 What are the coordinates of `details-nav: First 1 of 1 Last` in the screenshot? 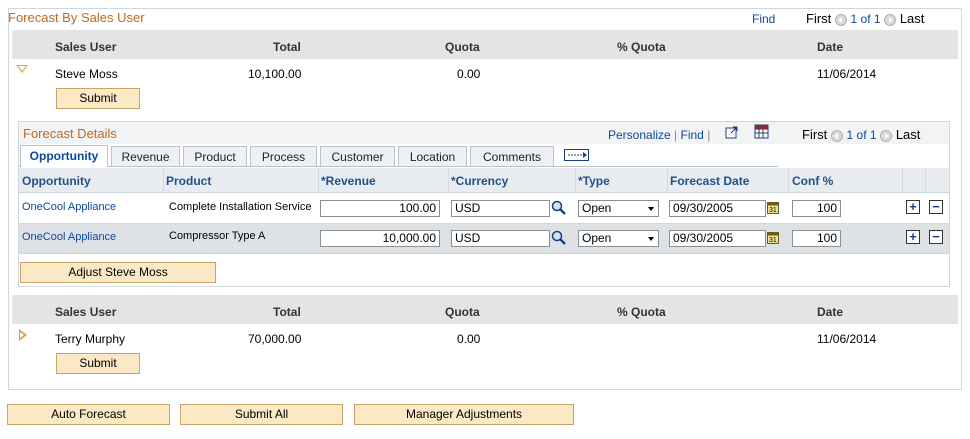 It's located at (861, 134).